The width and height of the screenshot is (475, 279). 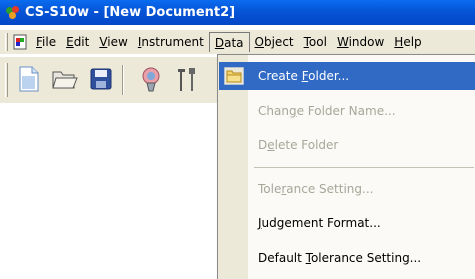 What do you see at coordinates (234, 76) in the screenshot?
I see `folder-icon` at bounding box center [234, 76].